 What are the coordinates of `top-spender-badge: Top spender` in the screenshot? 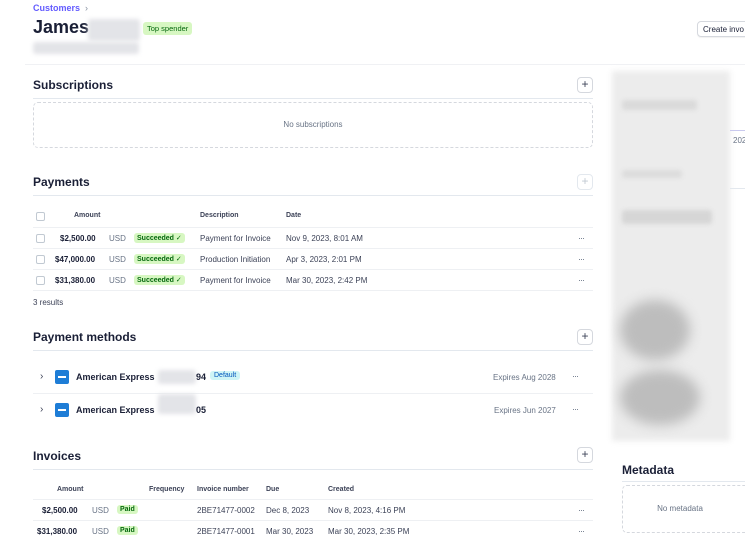 It's located at (168, 28).